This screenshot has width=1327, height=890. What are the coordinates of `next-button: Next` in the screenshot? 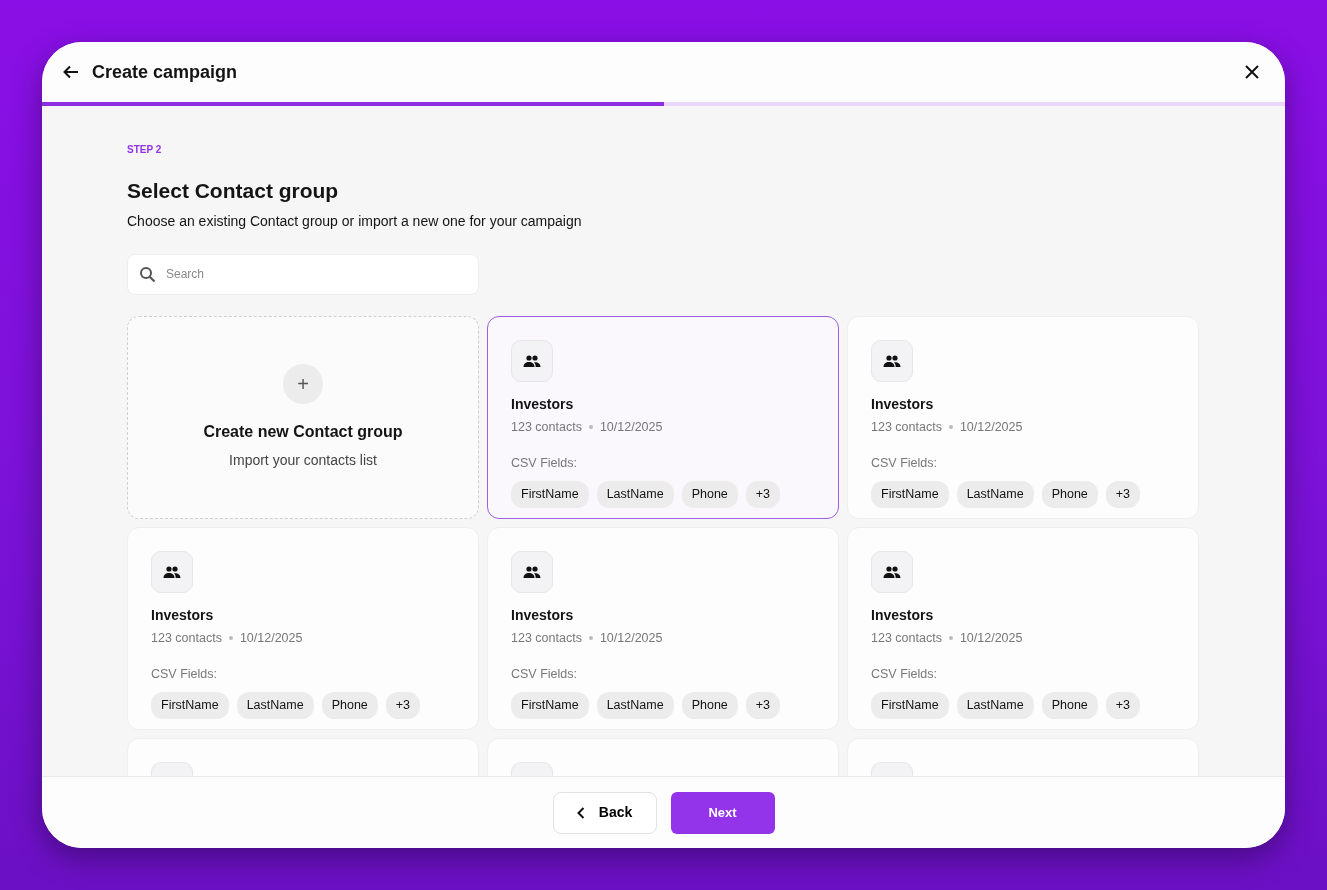 It's located at (722, 812).